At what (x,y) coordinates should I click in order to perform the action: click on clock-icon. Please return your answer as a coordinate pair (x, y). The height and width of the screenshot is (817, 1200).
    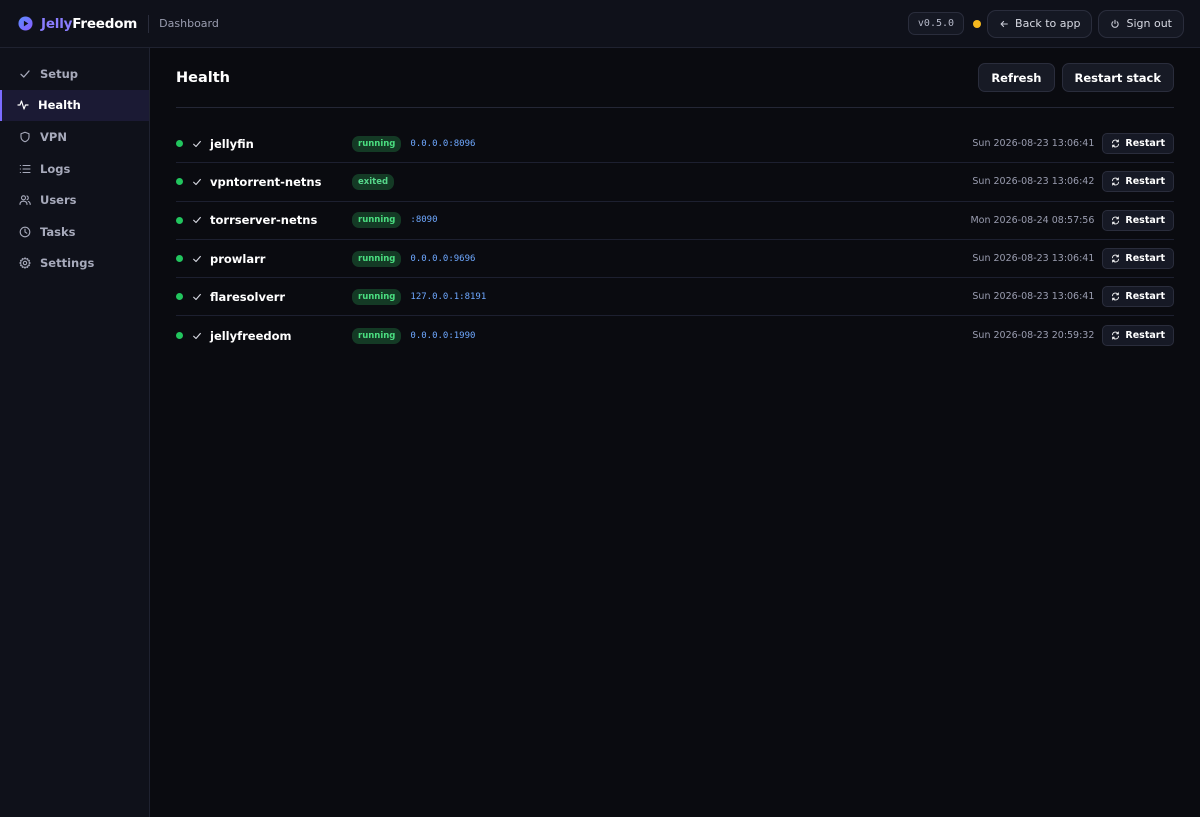
    Looking at the image, I should click on (25, 232).